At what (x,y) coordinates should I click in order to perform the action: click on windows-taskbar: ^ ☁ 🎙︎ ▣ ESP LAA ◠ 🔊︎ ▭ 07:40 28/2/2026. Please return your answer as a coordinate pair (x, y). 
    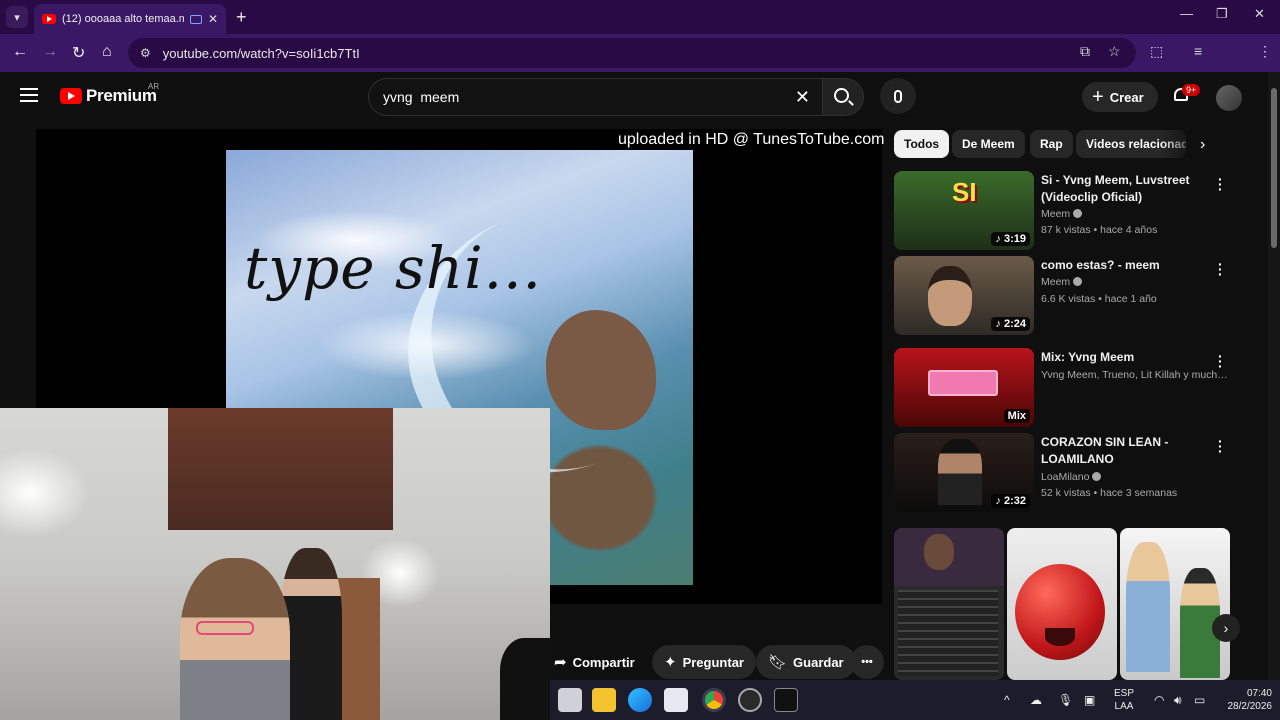
    Looking at the image, I should click on (915, 700).